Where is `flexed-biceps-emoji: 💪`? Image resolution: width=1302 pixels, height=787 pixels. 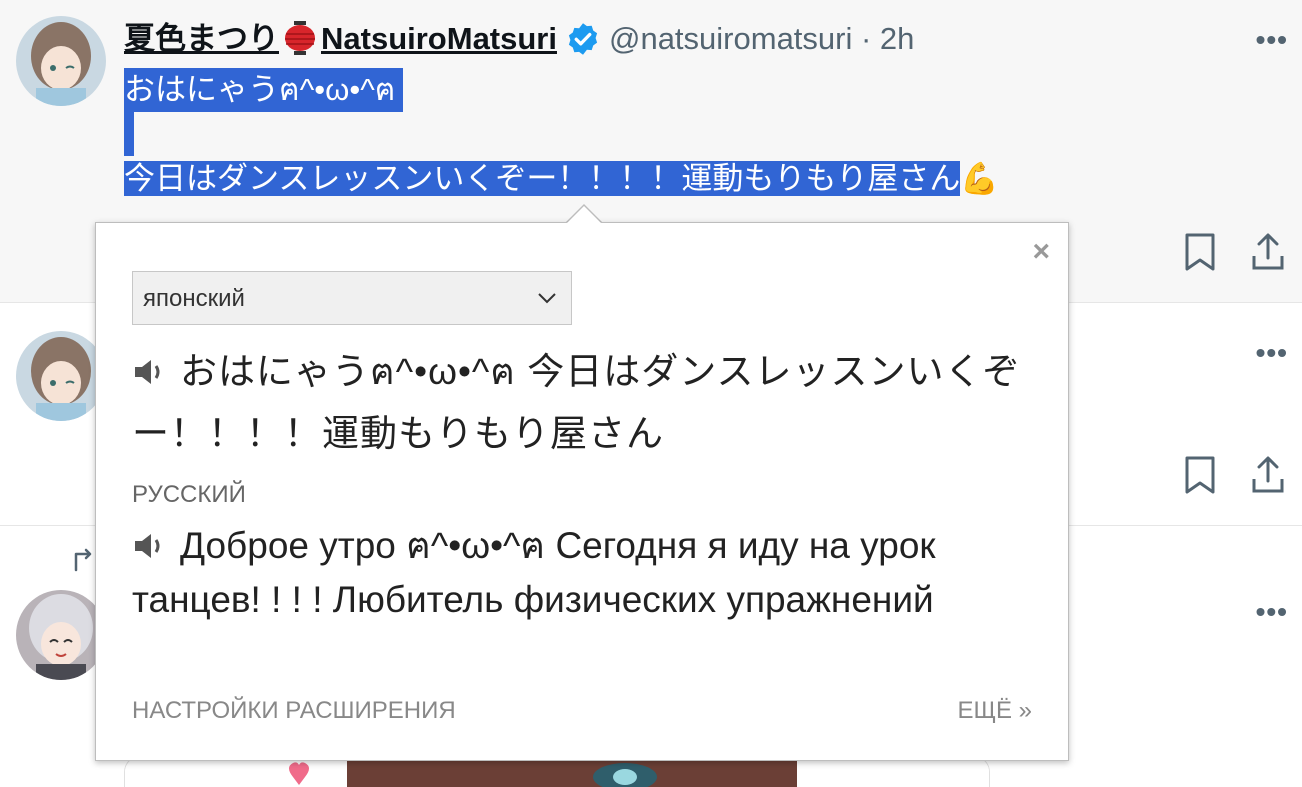 flexed-biceps-emoji: 💪 is located at coordinates (979, 178).